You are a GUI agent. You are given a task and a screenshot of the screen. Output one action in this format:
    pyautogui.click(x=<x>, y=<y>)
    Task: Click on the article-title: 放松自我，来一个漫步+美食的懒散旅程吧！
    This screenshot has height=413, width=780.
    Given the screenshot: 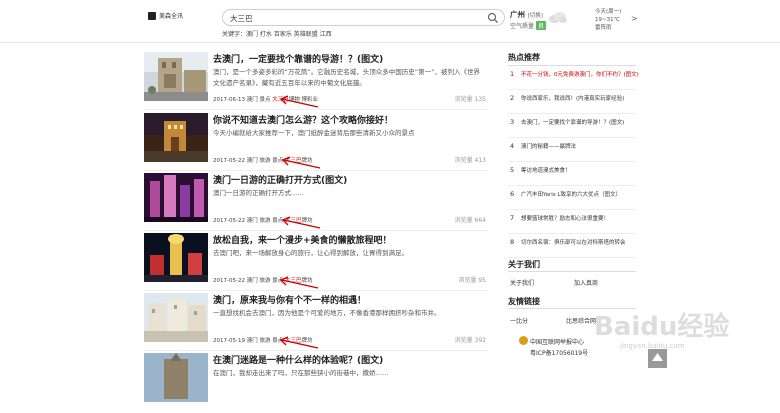 What is the action you would take?
    pyautogui.click(x=302, y=239)
    